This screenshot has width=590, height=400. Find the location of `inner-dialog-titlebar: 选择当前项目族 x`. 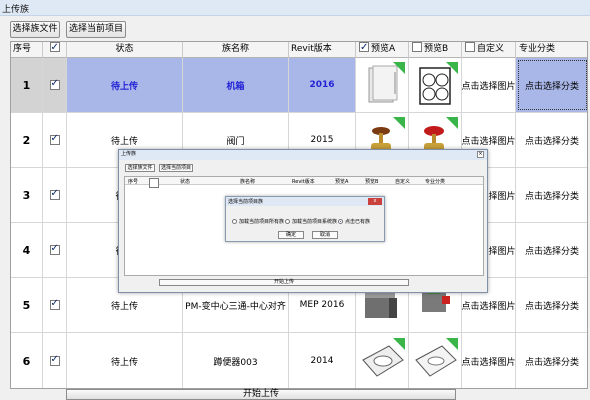

inner-dialog-titlebar: 选择当前项目族 x is located at coordinates (305, 201).